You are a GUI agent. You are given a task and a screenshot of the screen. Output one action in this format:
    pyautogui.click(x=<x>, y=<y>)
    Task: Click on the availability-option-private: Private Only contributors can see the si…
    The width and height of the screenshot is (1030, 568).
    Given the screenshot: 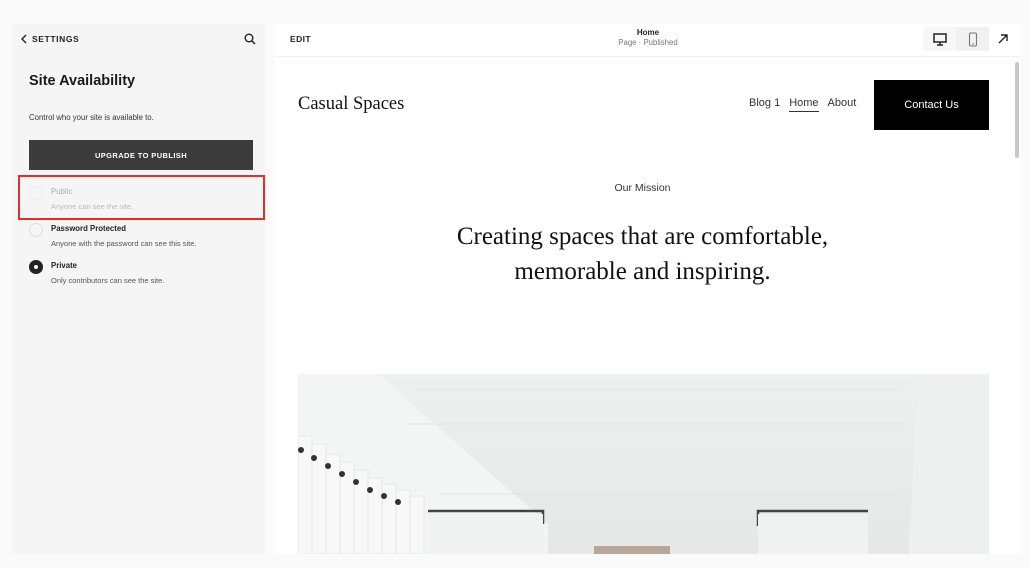 What is the action you would take?
    pyautogui.click(x=141, y=275)
    